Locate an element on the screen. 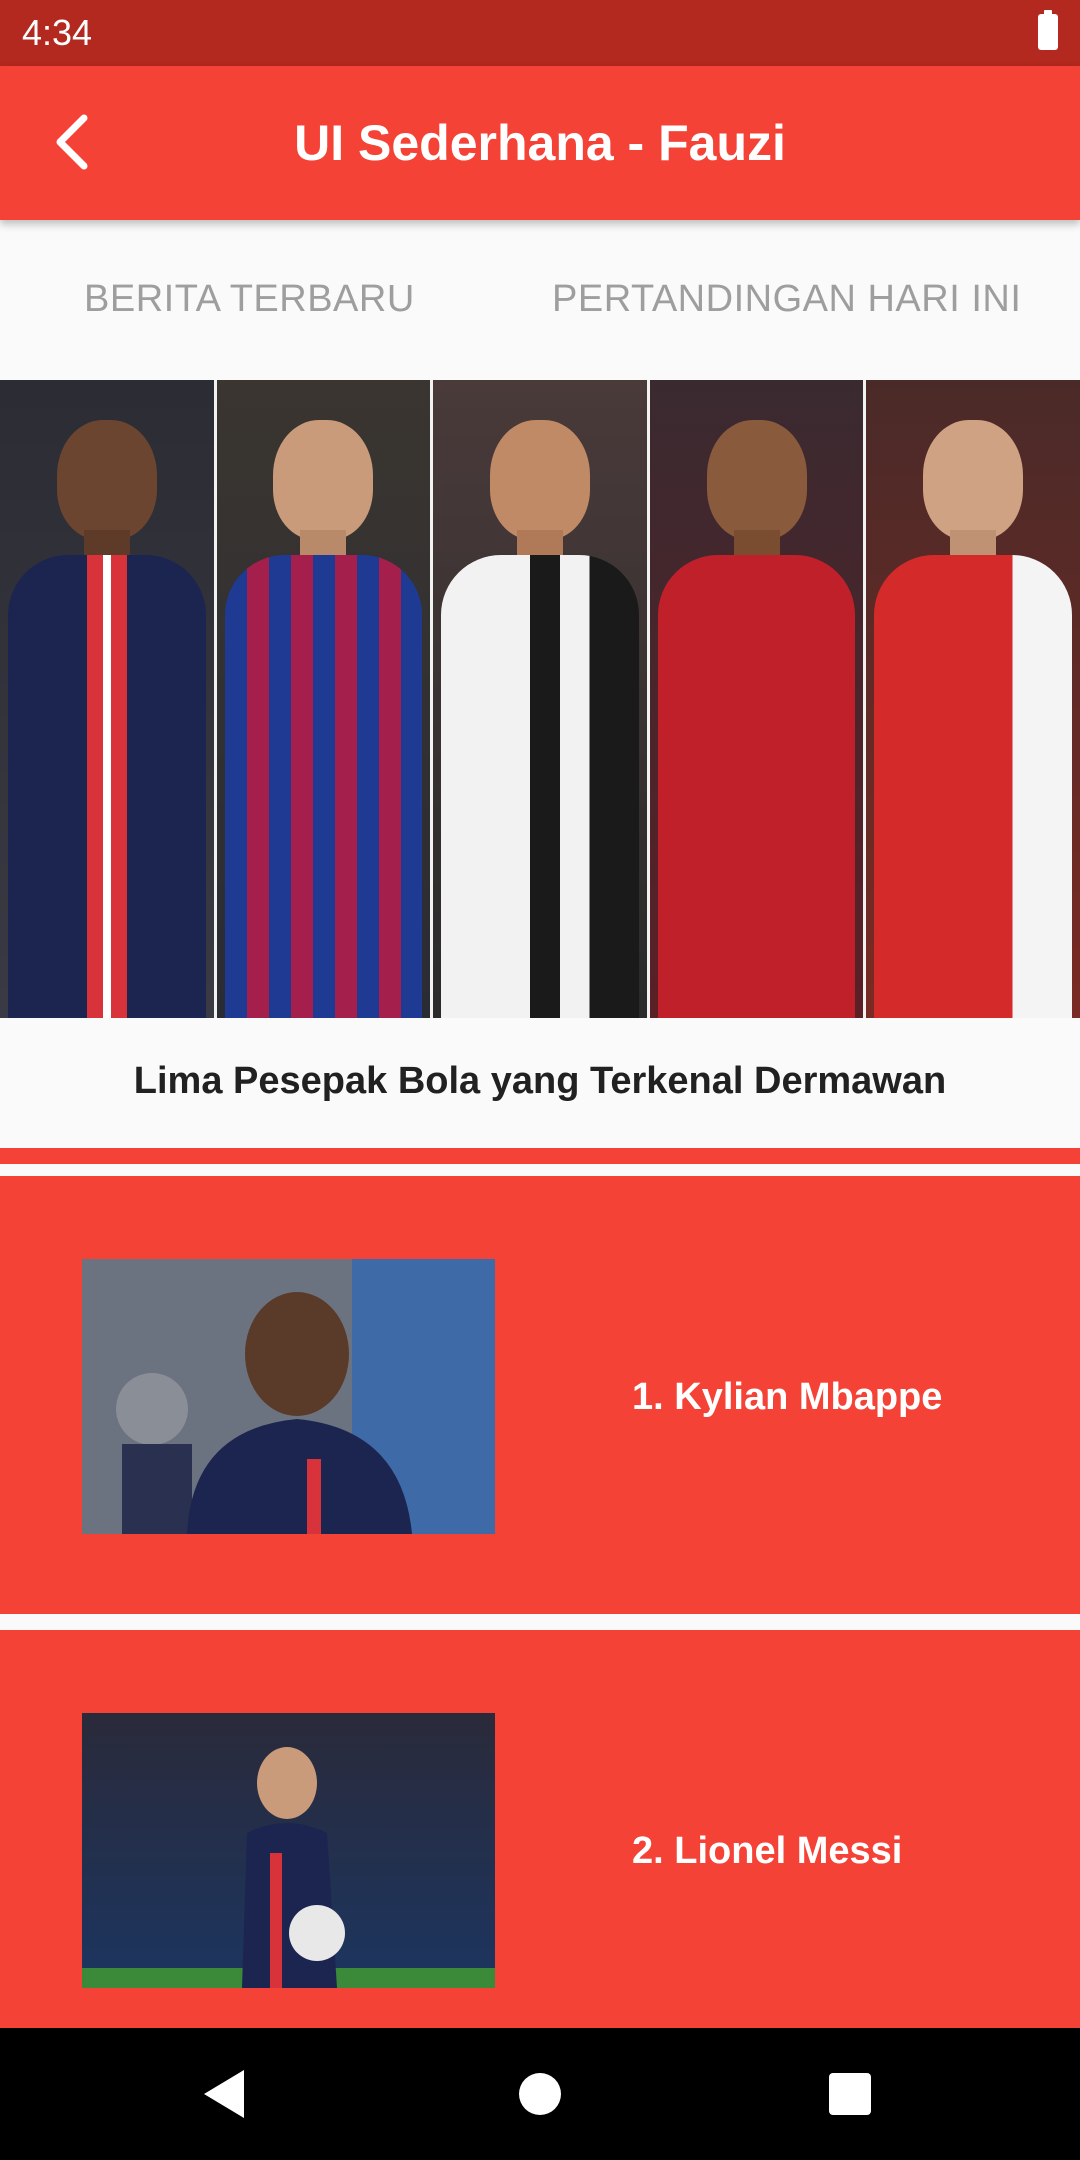 Image resolution: width=1080 pixels, height=2160 pixels. nav-home-icon is located at coordinates (540, 2094).